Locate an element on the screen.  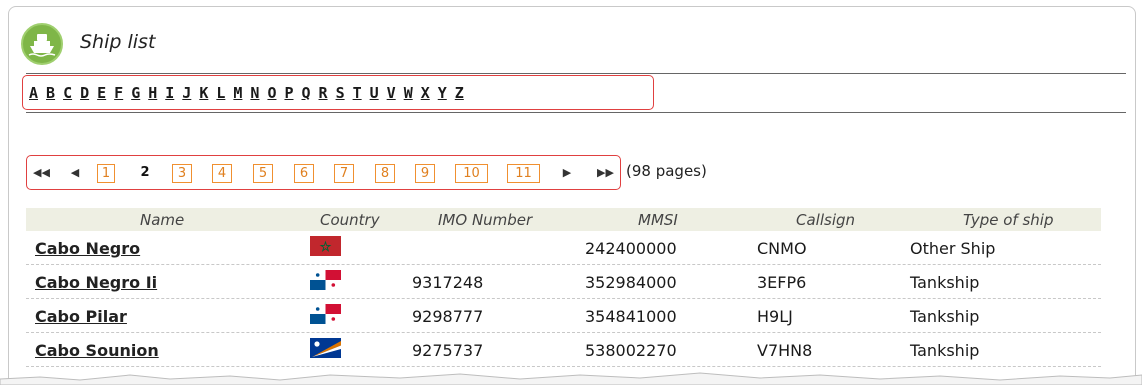
letter-link-c: C is located at coordinates (67, 93).